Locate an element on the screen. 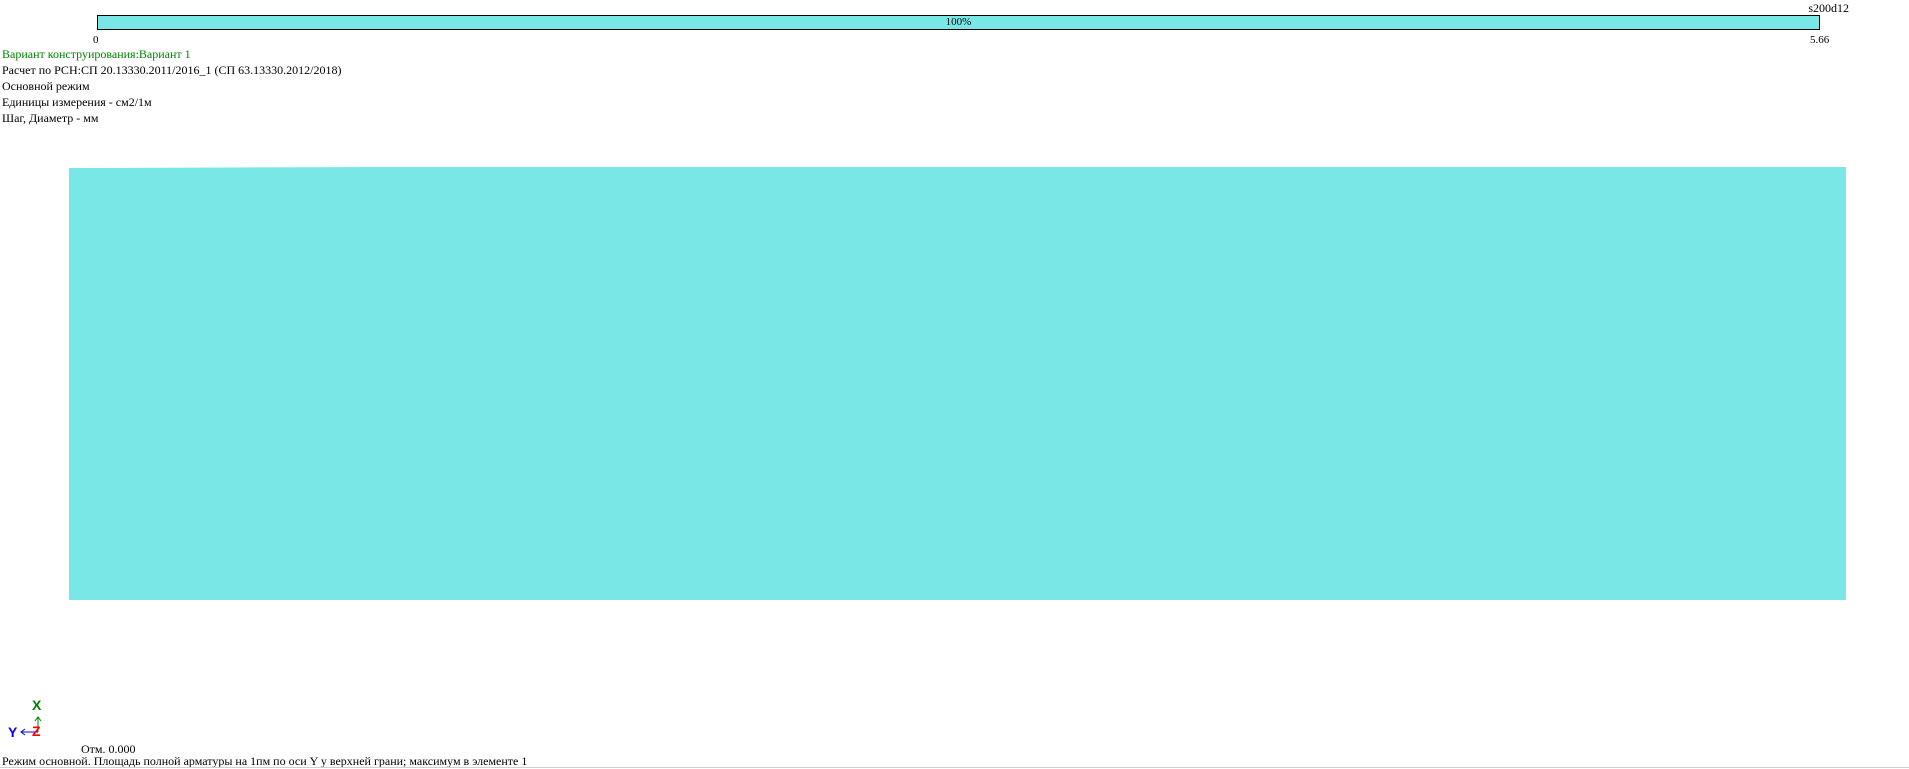  legend-max-value: 5.66 is located at coordinates (1820, 40).